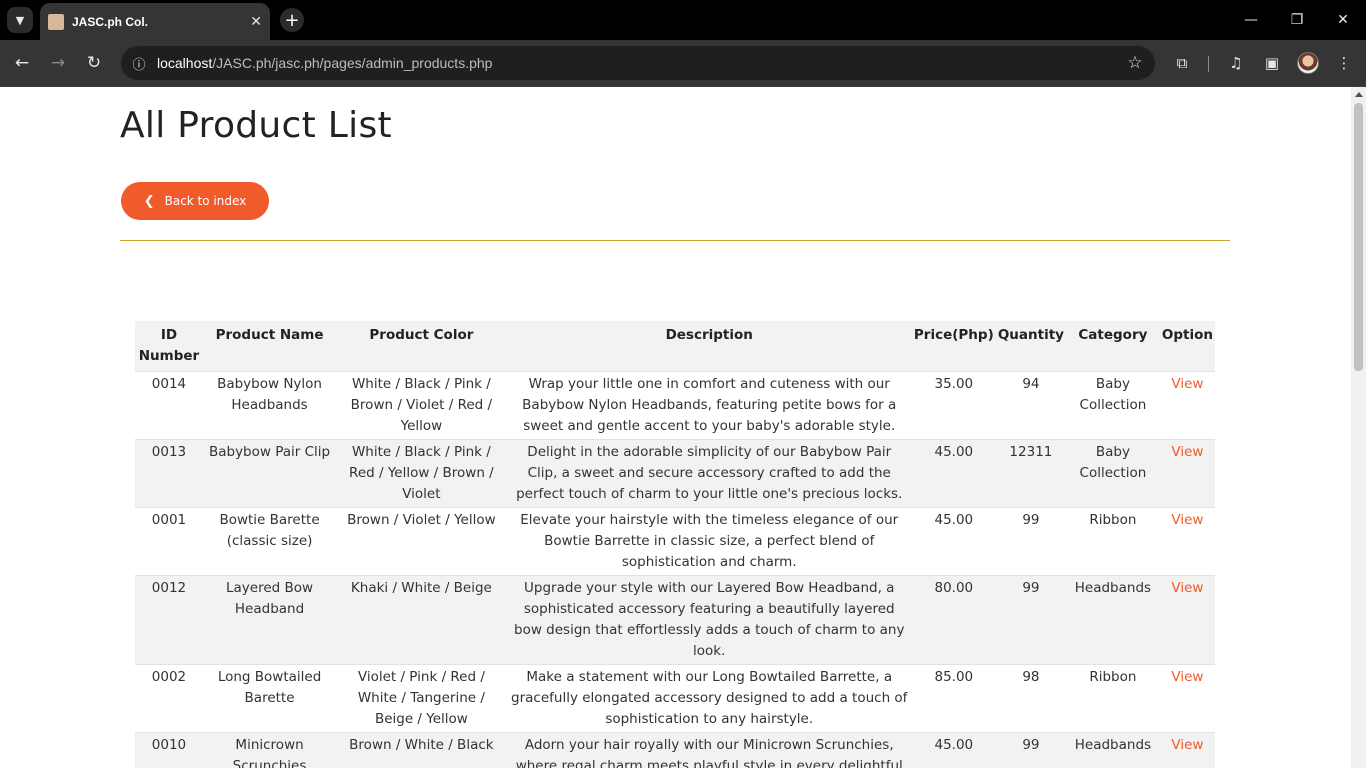 The width and height of the screenshot is (1366, 768). I want to click on cell-name: Bowtie Barette (classic size), so click(269, 541).